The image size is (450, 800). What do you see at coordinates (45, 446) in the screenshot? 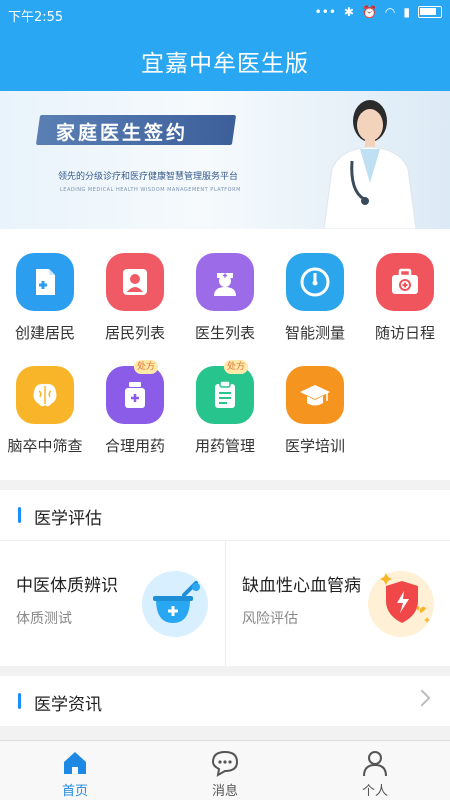
I see `action-label: 脑卒中筛查` at bounding box center [45, 446].